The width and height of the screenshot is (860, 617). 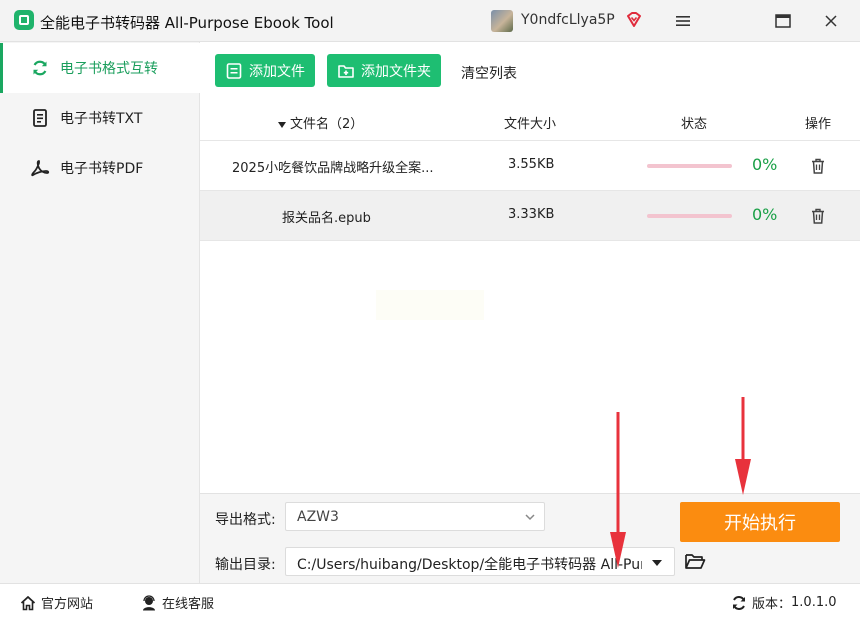 I want to click on annotation-arrow-output, so click(x=618, y=490).